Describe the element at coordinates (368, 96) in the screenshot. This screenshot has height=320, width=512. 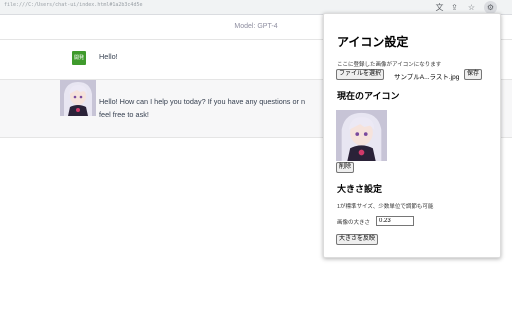
I see `current-icon-heading: 現在のアイコン` at that location.